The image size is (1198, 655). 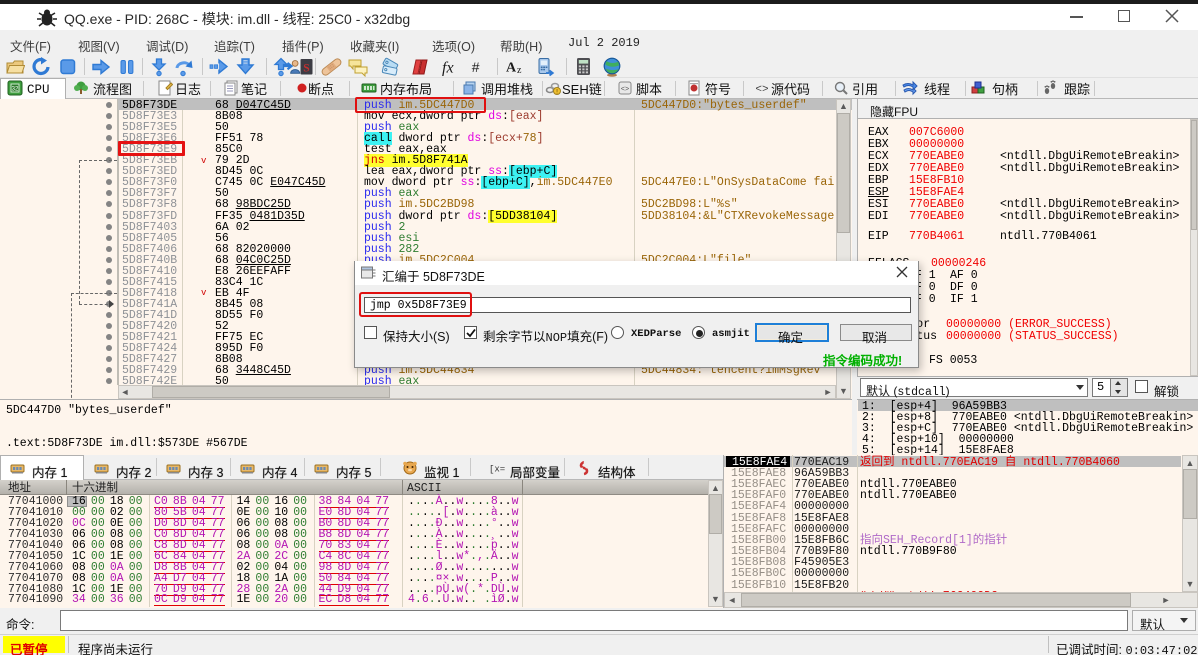 What do you see at coordinates (511, 68) in the screenshot?
I see `svg-text: A` at bounding box center [511, 68].